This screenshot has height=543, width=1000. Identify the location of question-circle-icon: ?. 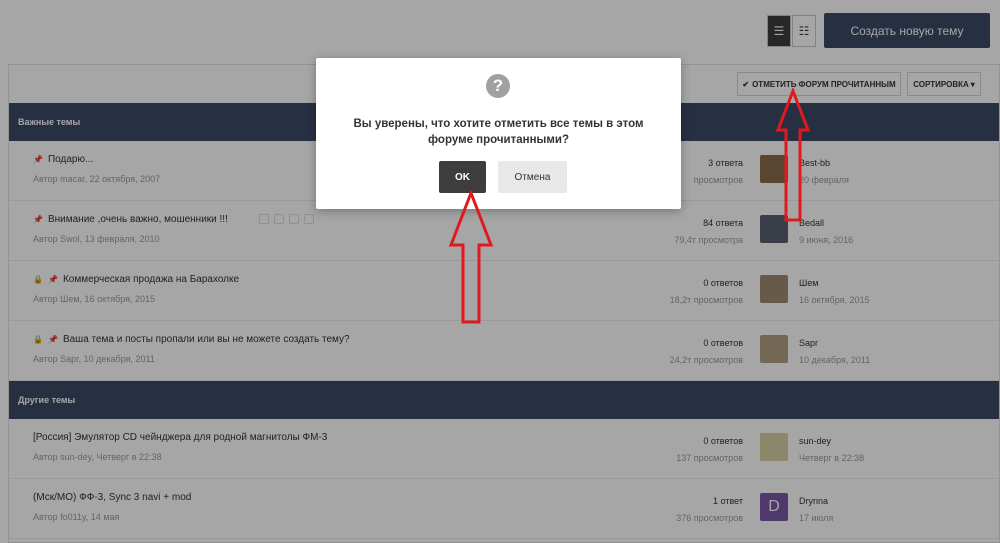
(498, 86).